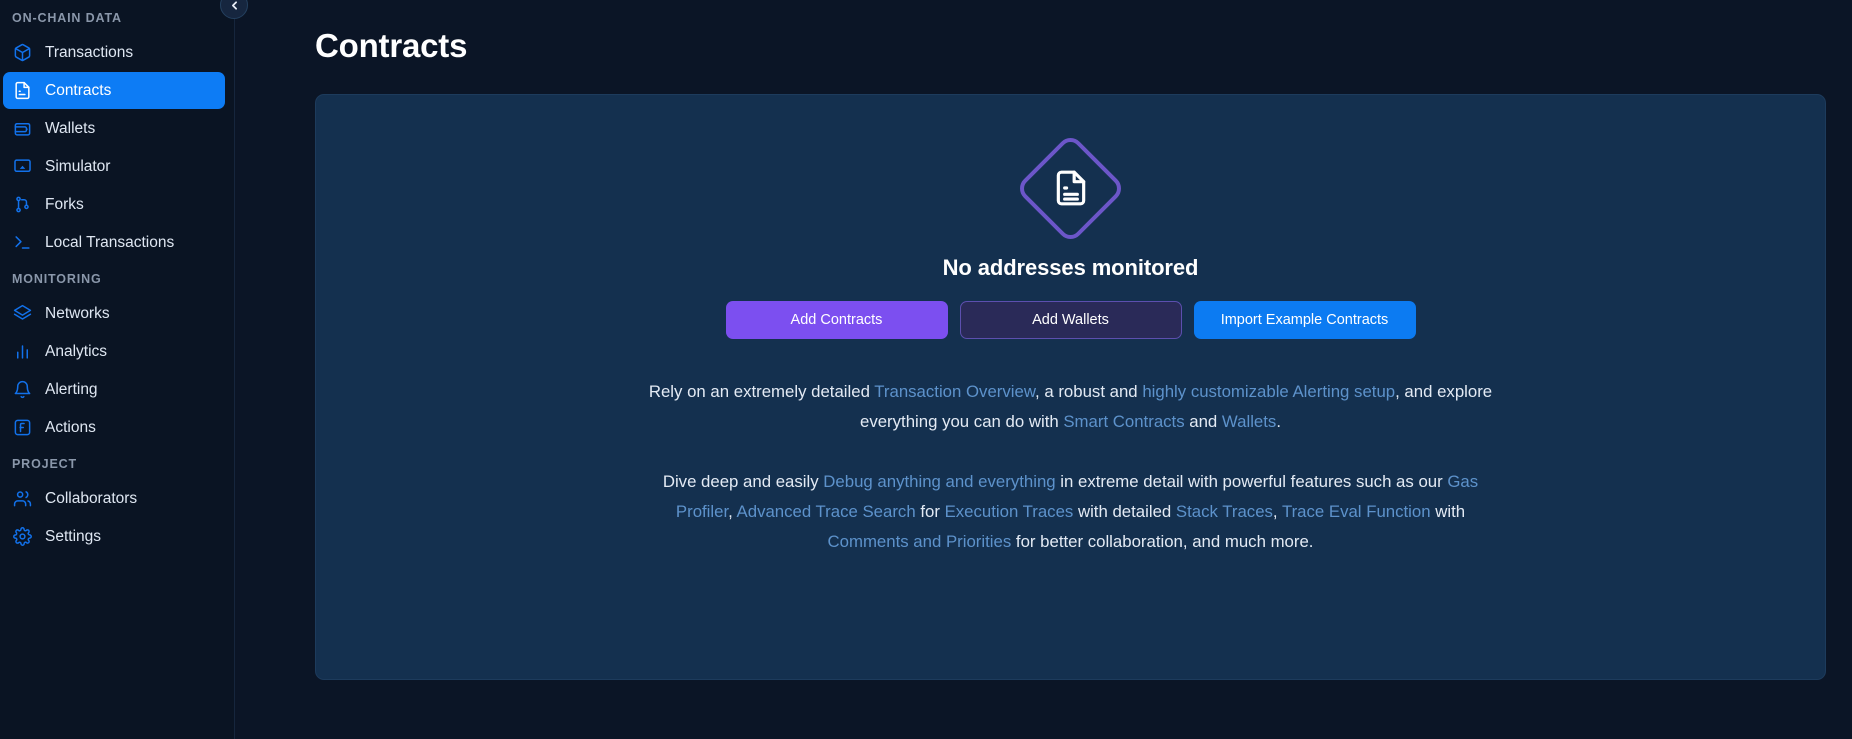 Image resolution: width=1852 pixels, height=739 pixels. What do you see at coordinates (78, 90) in the screenshot?
I see `sidebar-item-label: Contracts` at bounding box center [78, 90].